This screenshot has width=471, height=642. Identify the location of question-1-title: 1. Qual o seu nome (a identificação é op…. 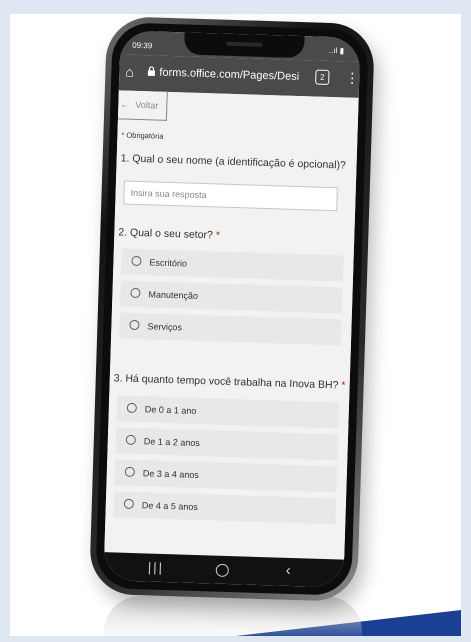
(233, 162).